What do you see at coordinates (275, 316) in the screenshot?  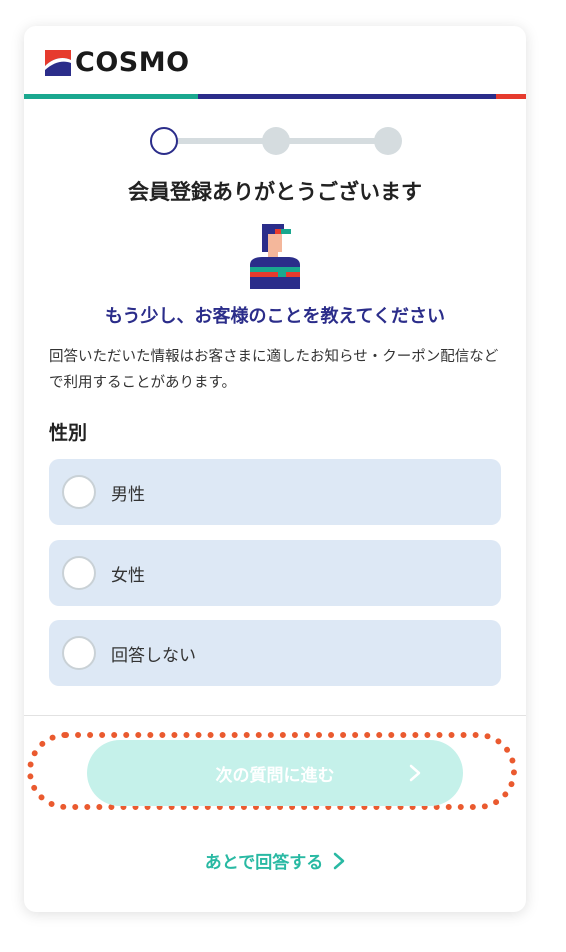 I see `subtitle: もう少し、お客様のことを教えてください` at bounding box center [275, 316].